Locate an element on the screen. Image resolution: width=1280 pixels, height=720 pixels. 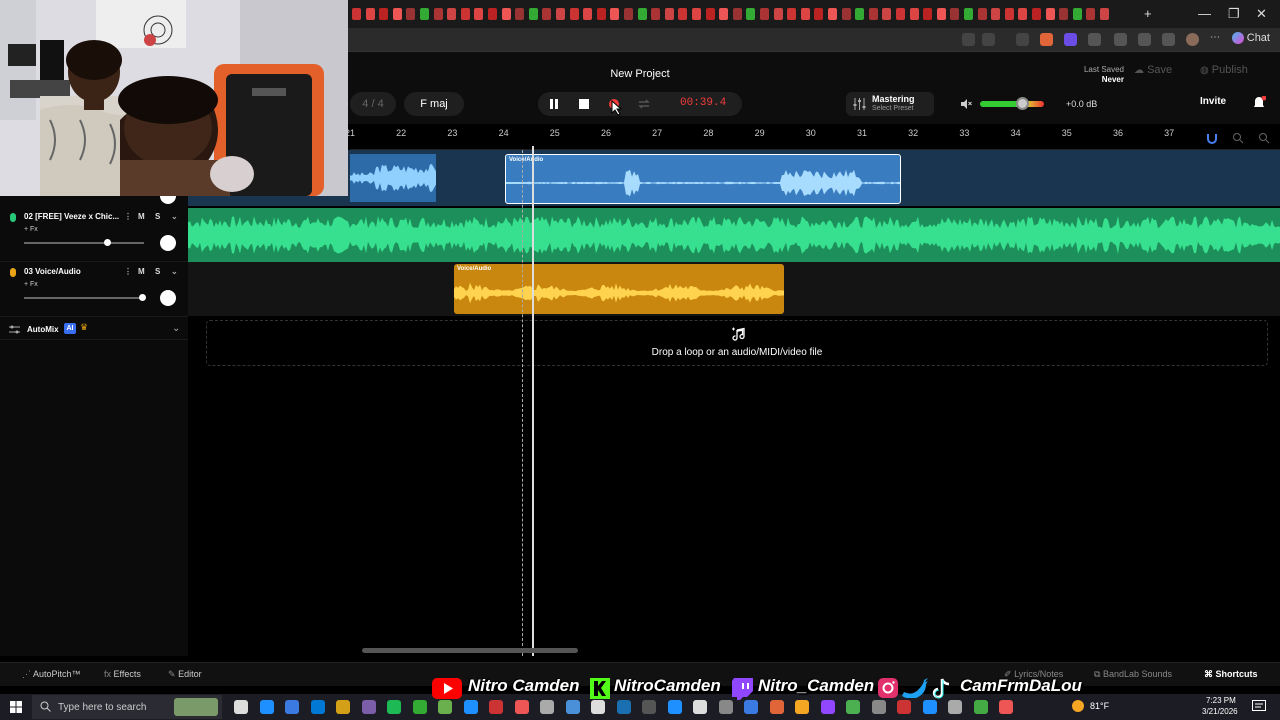
shortcuts-button: ⌘ Shortcuts is located at coordinates (1231, 674).